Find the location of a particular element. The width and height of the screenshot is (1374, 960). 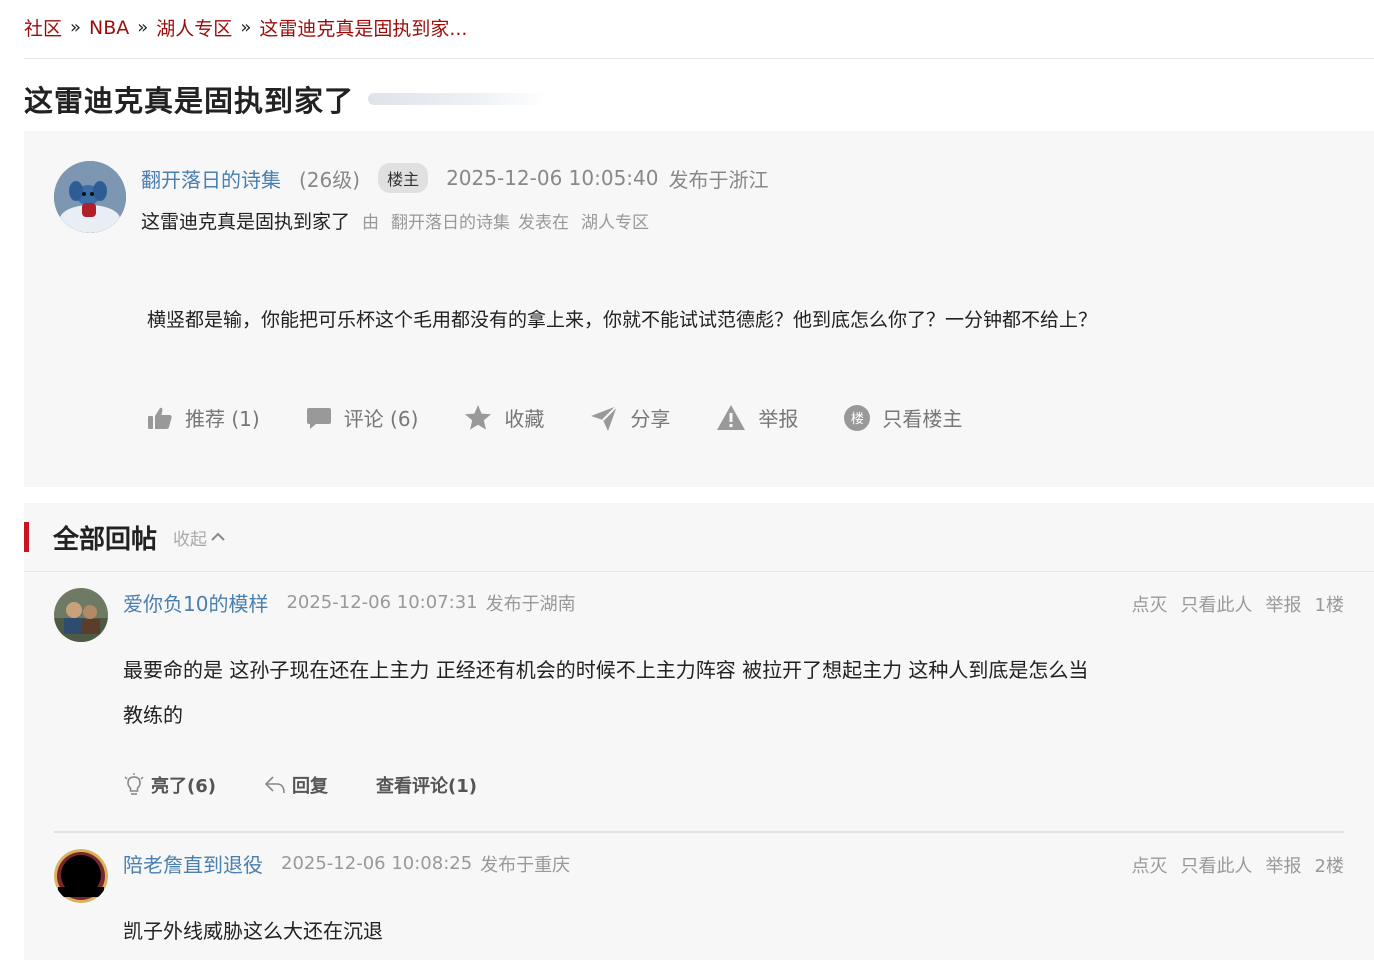

section-divider is located at coordinates (699, 571).